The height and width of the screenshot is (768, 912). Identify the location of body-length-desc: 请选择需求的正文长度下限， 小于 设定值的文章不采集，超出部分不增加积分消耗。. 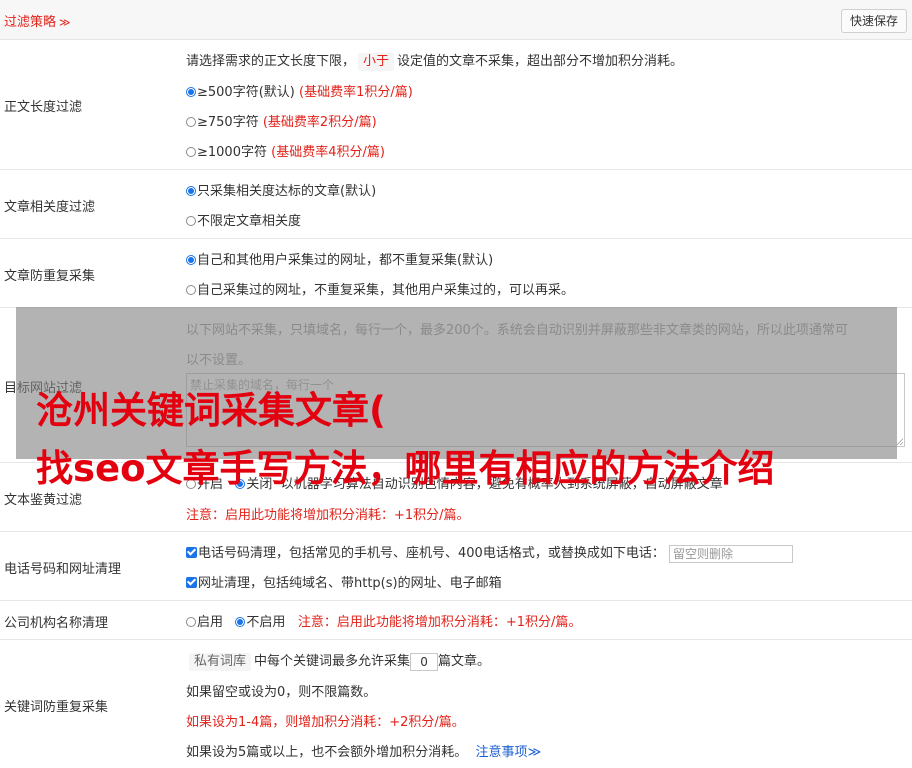
(435, 62).